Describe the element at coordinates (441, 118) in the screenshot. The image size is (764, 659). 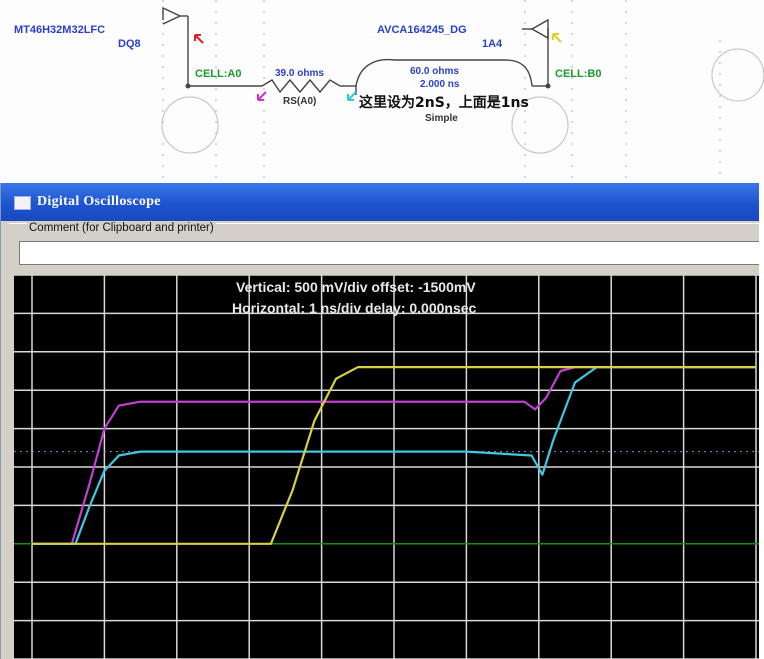
I see `tline-model-label: Simple` at that location.